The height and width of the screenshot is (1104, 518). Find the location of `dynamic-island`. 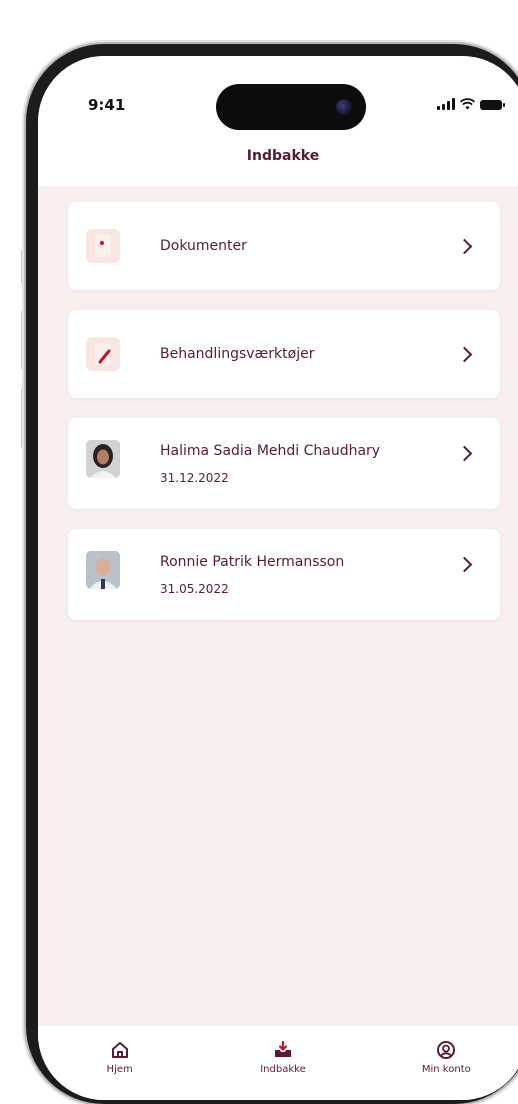

dynamic-island is located at coordinates (291, 107).